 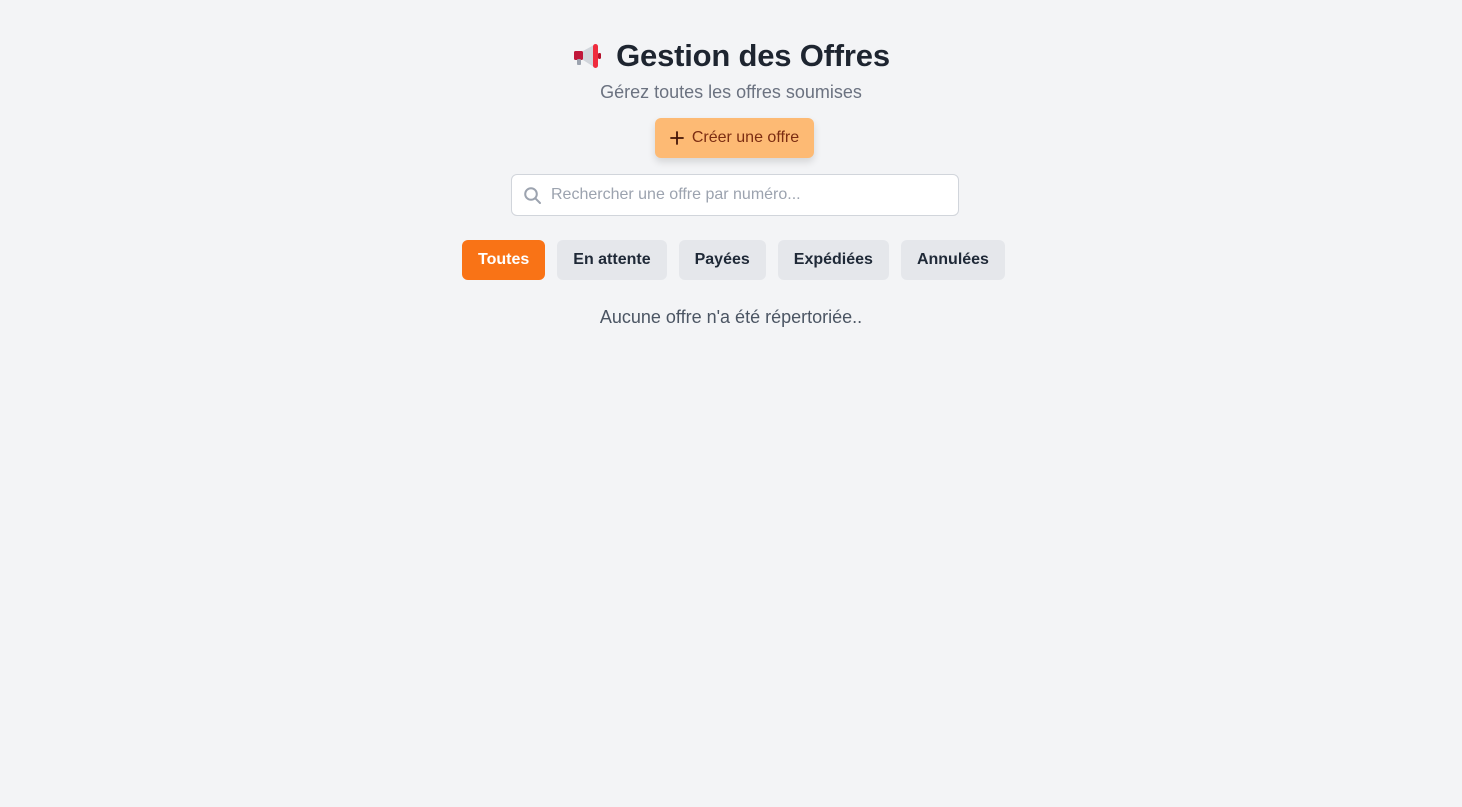 I want to click on filter-tab-shipped: Expédiées, so click(x=833, y=260).